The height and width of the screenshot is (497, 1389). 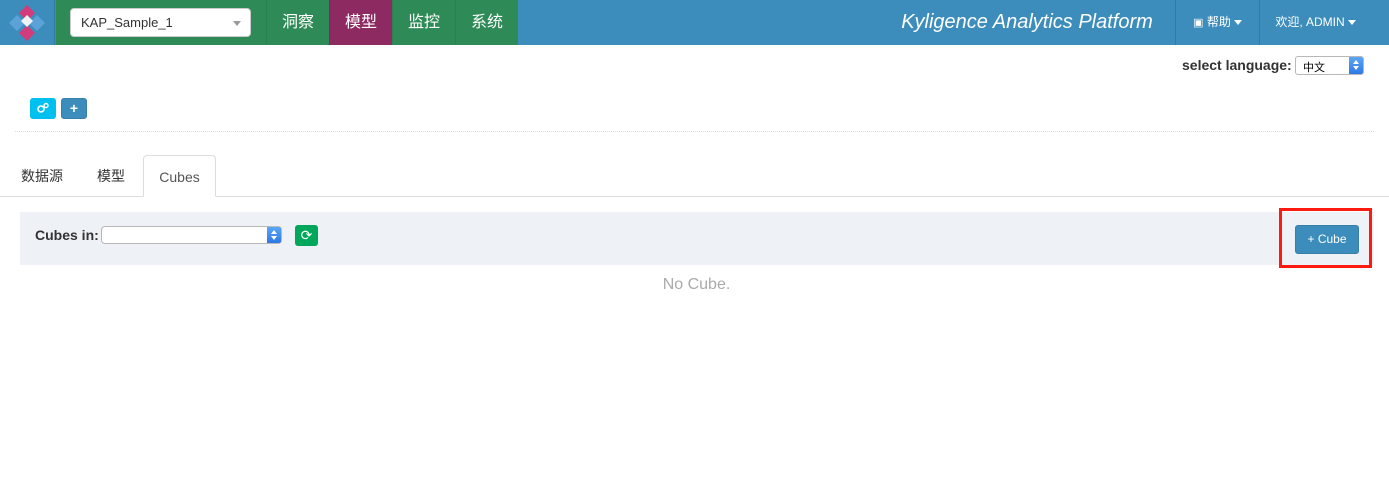 What do you see at coordinates (694, 131) in the screenshot?
I see `divider` at bounding box center [694, 131].